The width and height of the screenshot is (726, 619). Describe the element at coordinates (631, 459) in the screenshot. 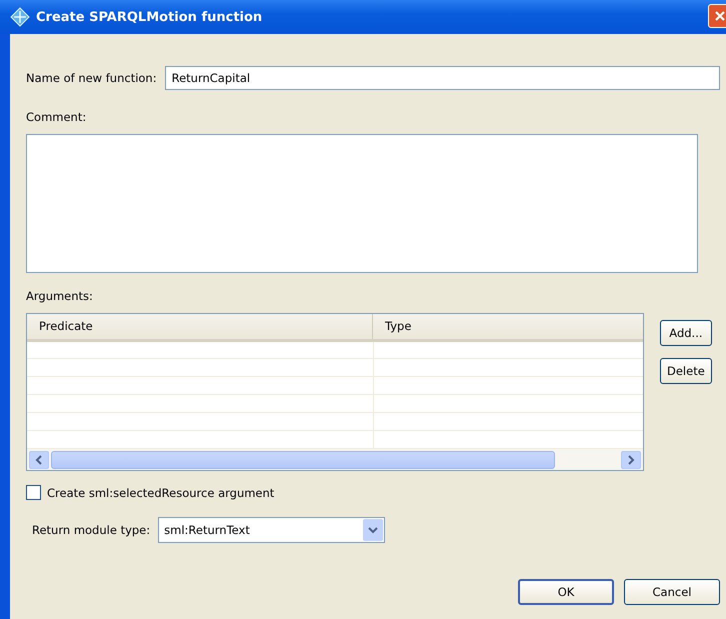

I see `scroll-right-icon` at that location.